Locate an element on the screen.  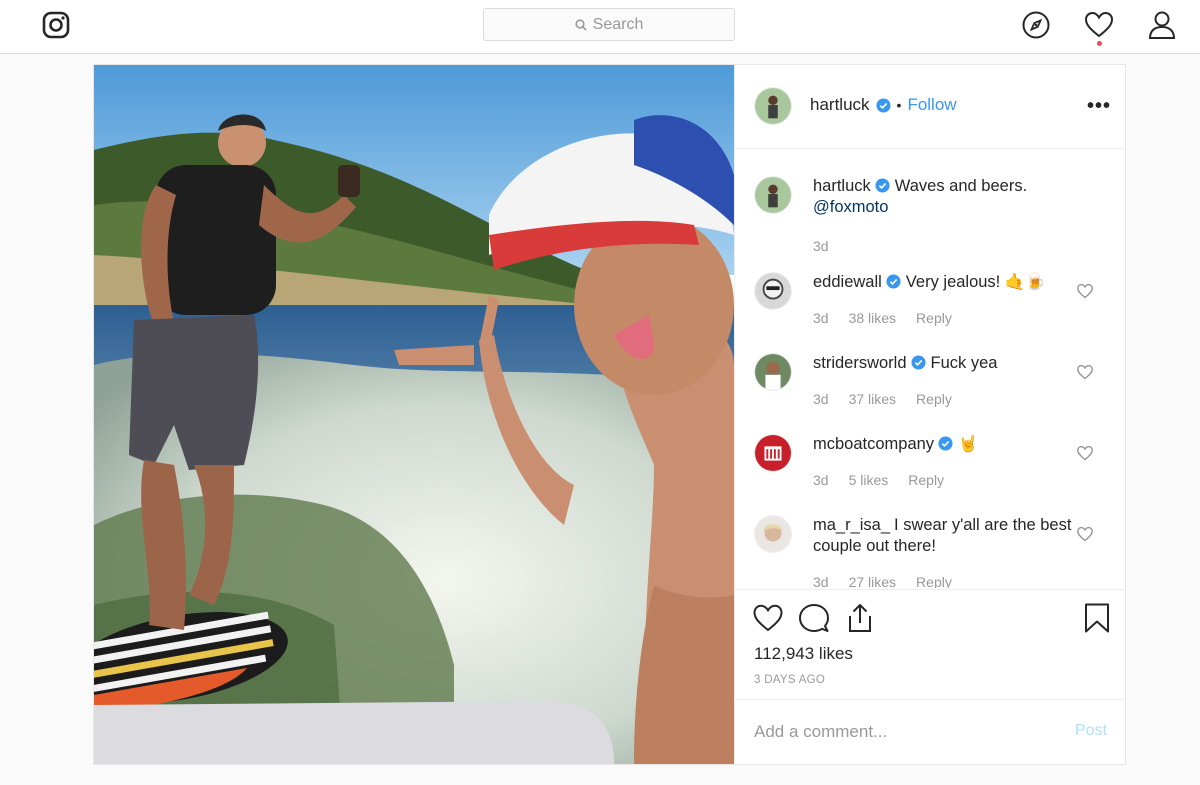
comment-username: ma_r_isa_ is located at coordinates (851, 525).